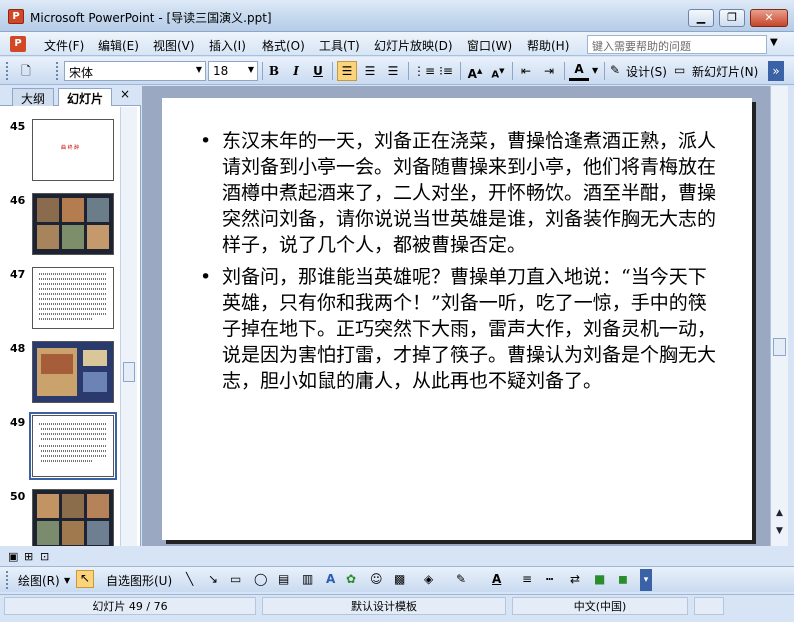  I want to click on close-pane-icon: ×, so click(125, 94).